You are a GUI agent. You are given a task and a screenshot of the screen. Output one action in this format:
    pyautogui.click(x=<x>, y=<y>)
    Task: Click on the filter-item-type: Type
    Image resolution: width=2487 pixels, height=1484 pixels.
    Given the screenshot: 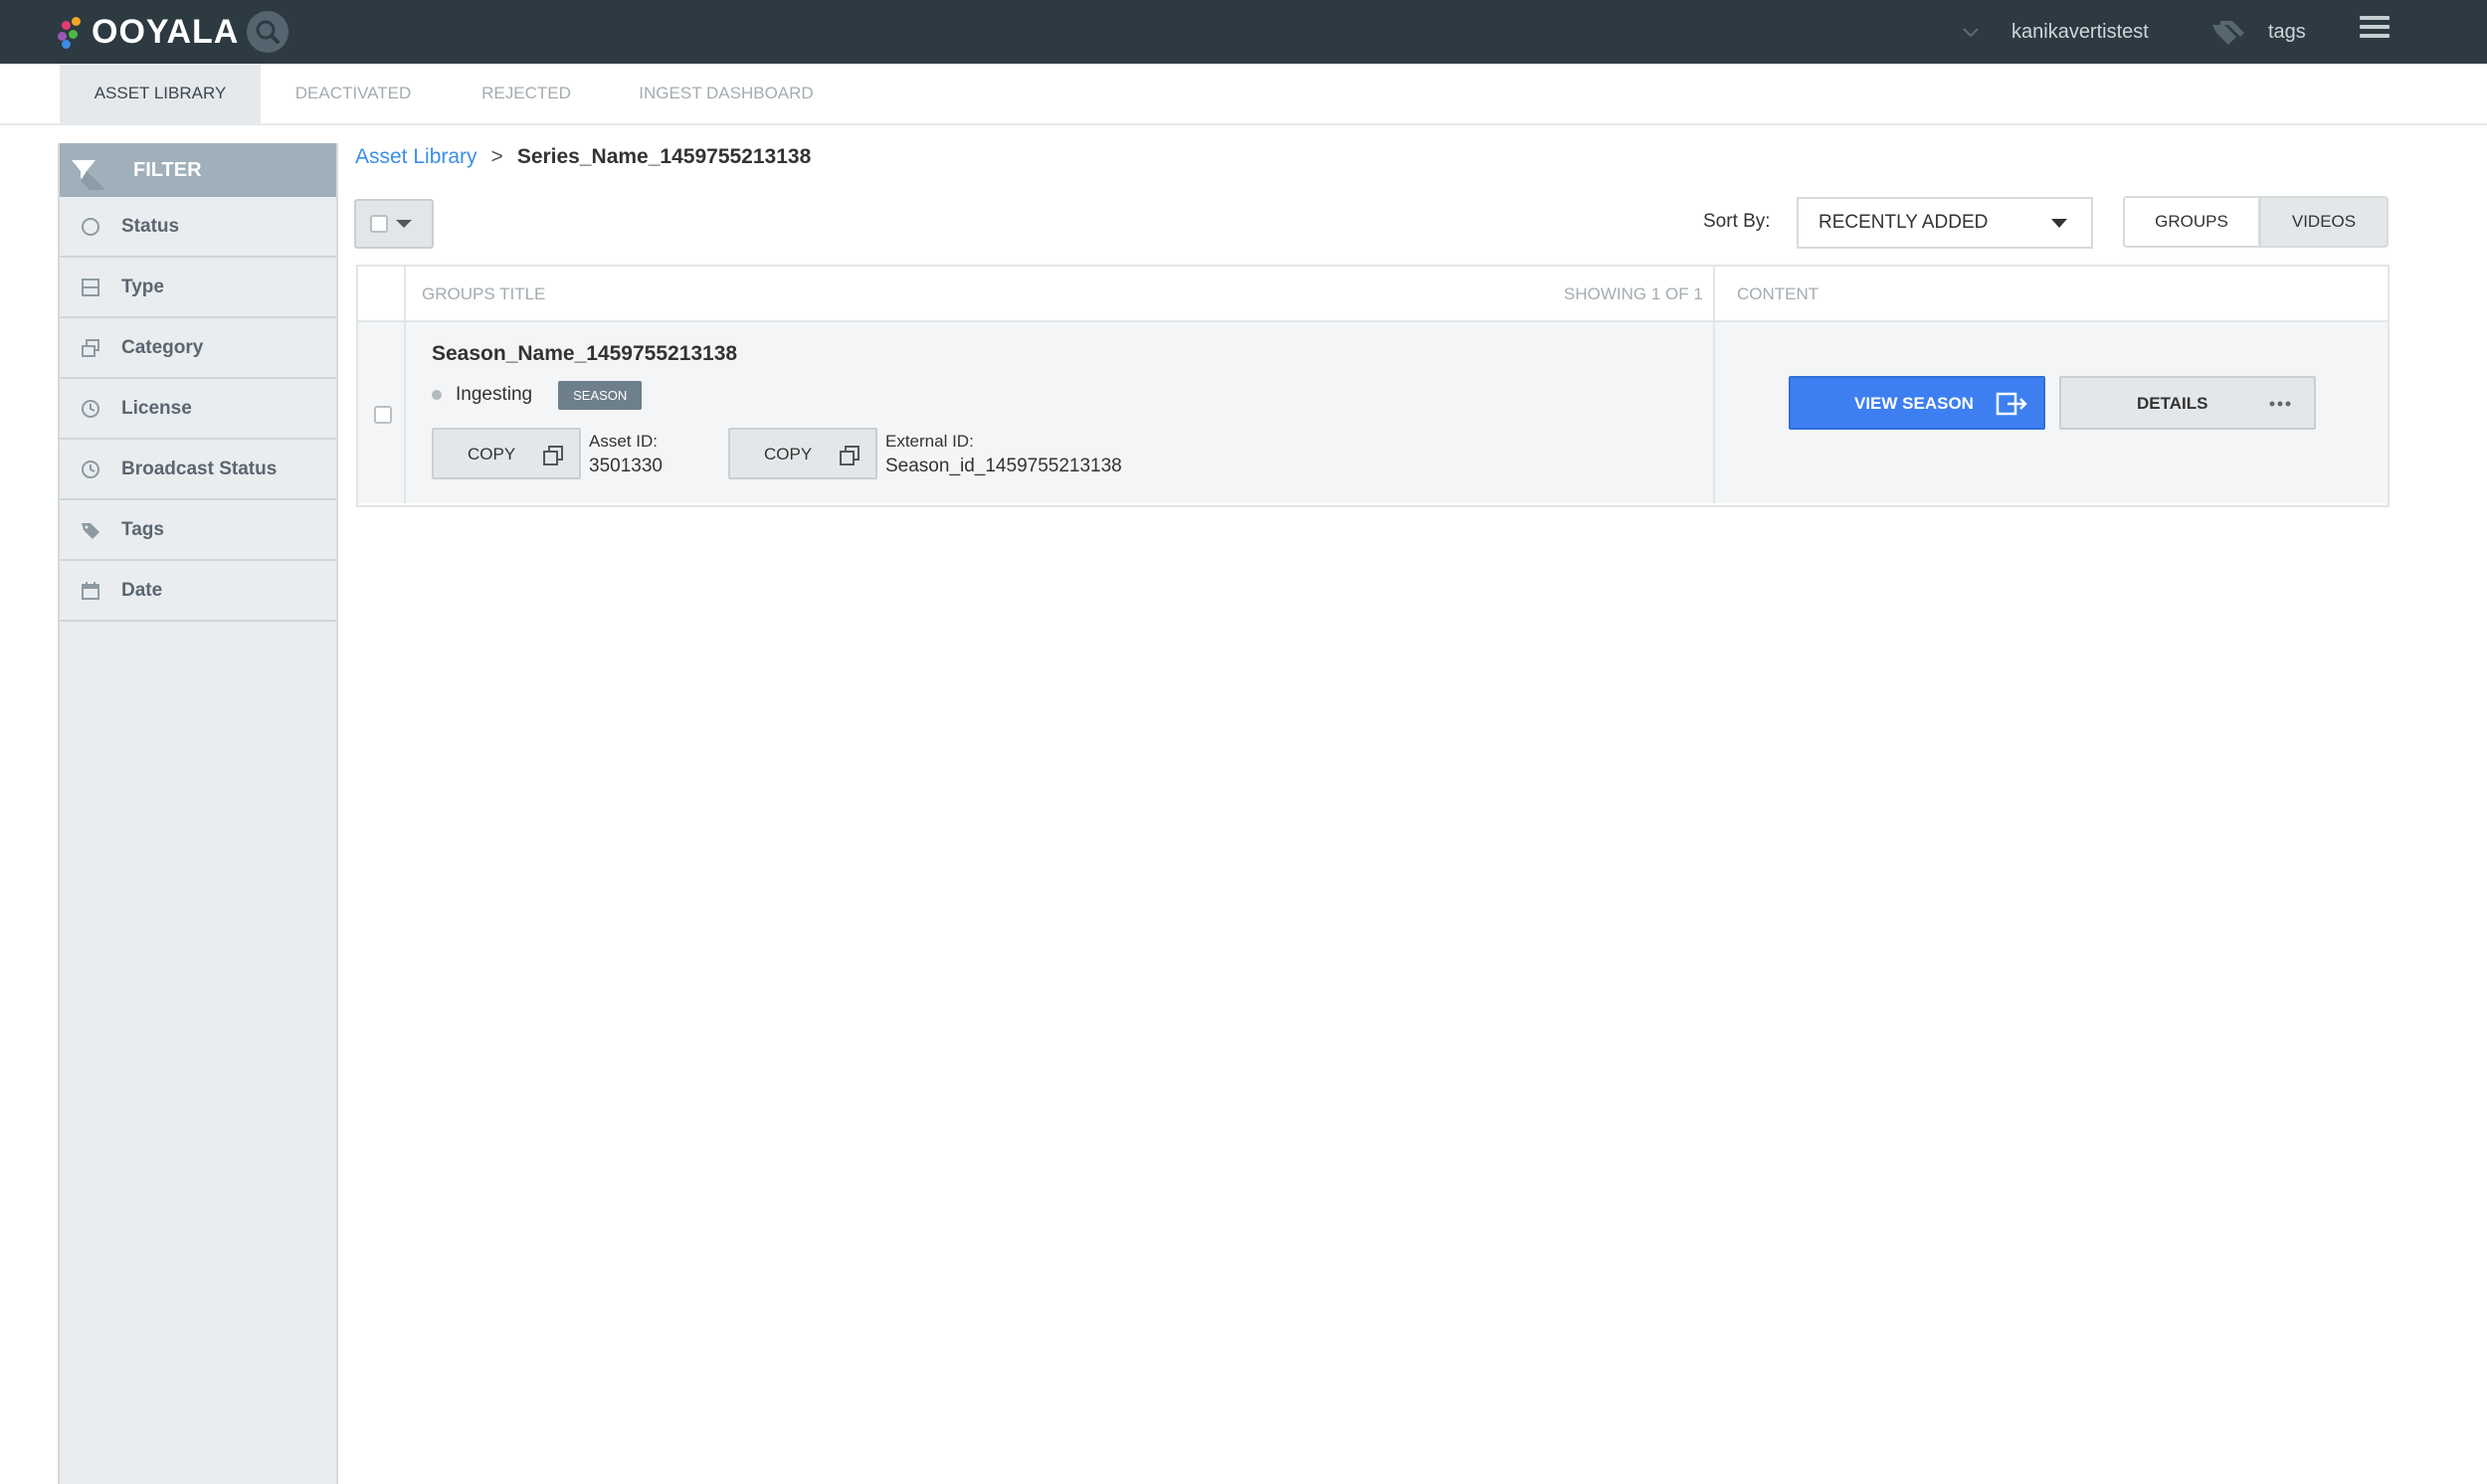 What is the action you would take?
    pyautogui.click(x=198, y=288)
    